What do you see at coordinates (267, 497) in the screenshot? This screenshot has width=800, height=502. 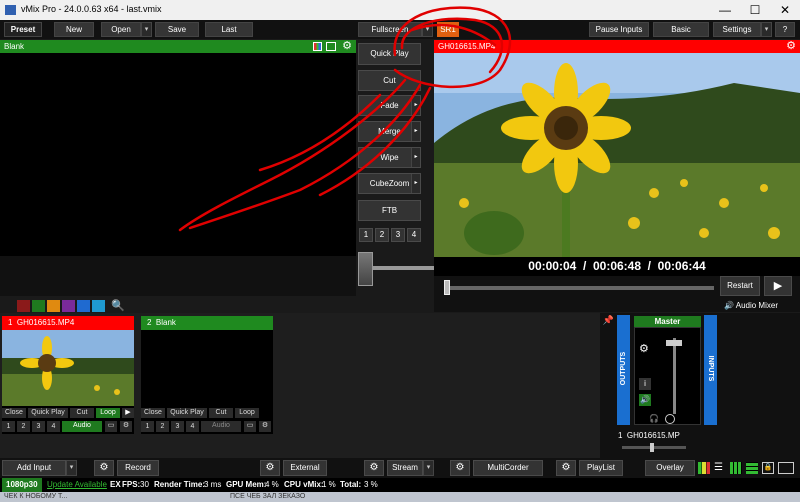 I see `taskbar-item-mid: ПСЕ ЧЕБ ЗАЛ ЗЕКАЗО` at bounding box center [267, 497].